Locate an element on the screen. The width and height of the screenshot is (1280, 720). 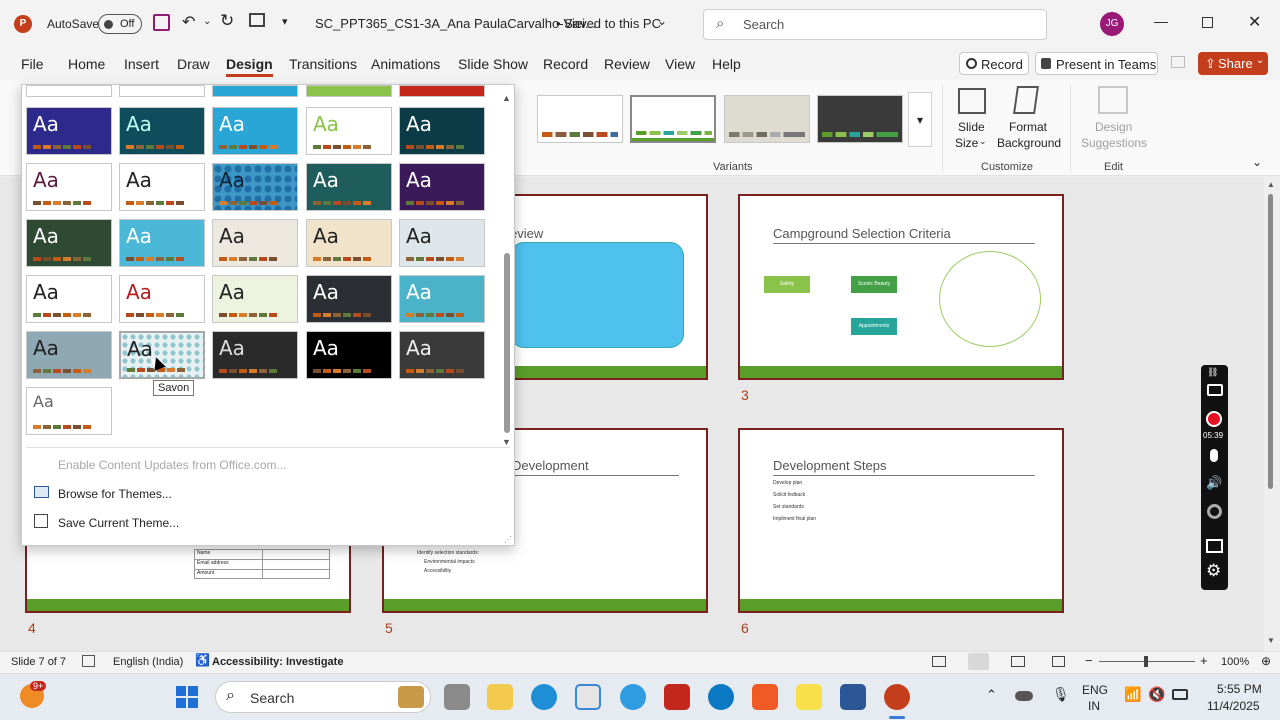
autosave-toggle: Off is located at coordinates (120, 24).